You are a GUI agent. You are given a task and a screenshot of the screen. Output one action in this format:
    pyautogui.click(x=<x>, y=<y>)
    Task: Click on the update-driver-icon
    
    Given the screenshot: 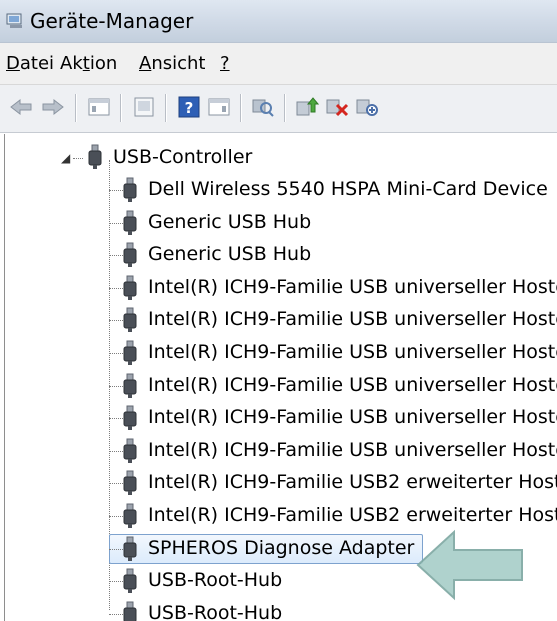 What is the action you would take?
    pyautogui.click(x=307, y=107)
    